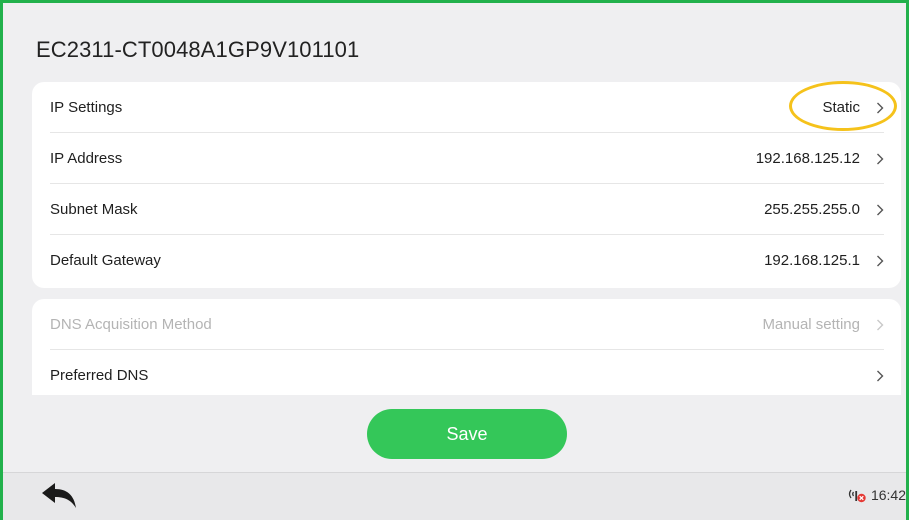  I want to click on ip-address-value: 192.168.125.12, so click(807, 158).